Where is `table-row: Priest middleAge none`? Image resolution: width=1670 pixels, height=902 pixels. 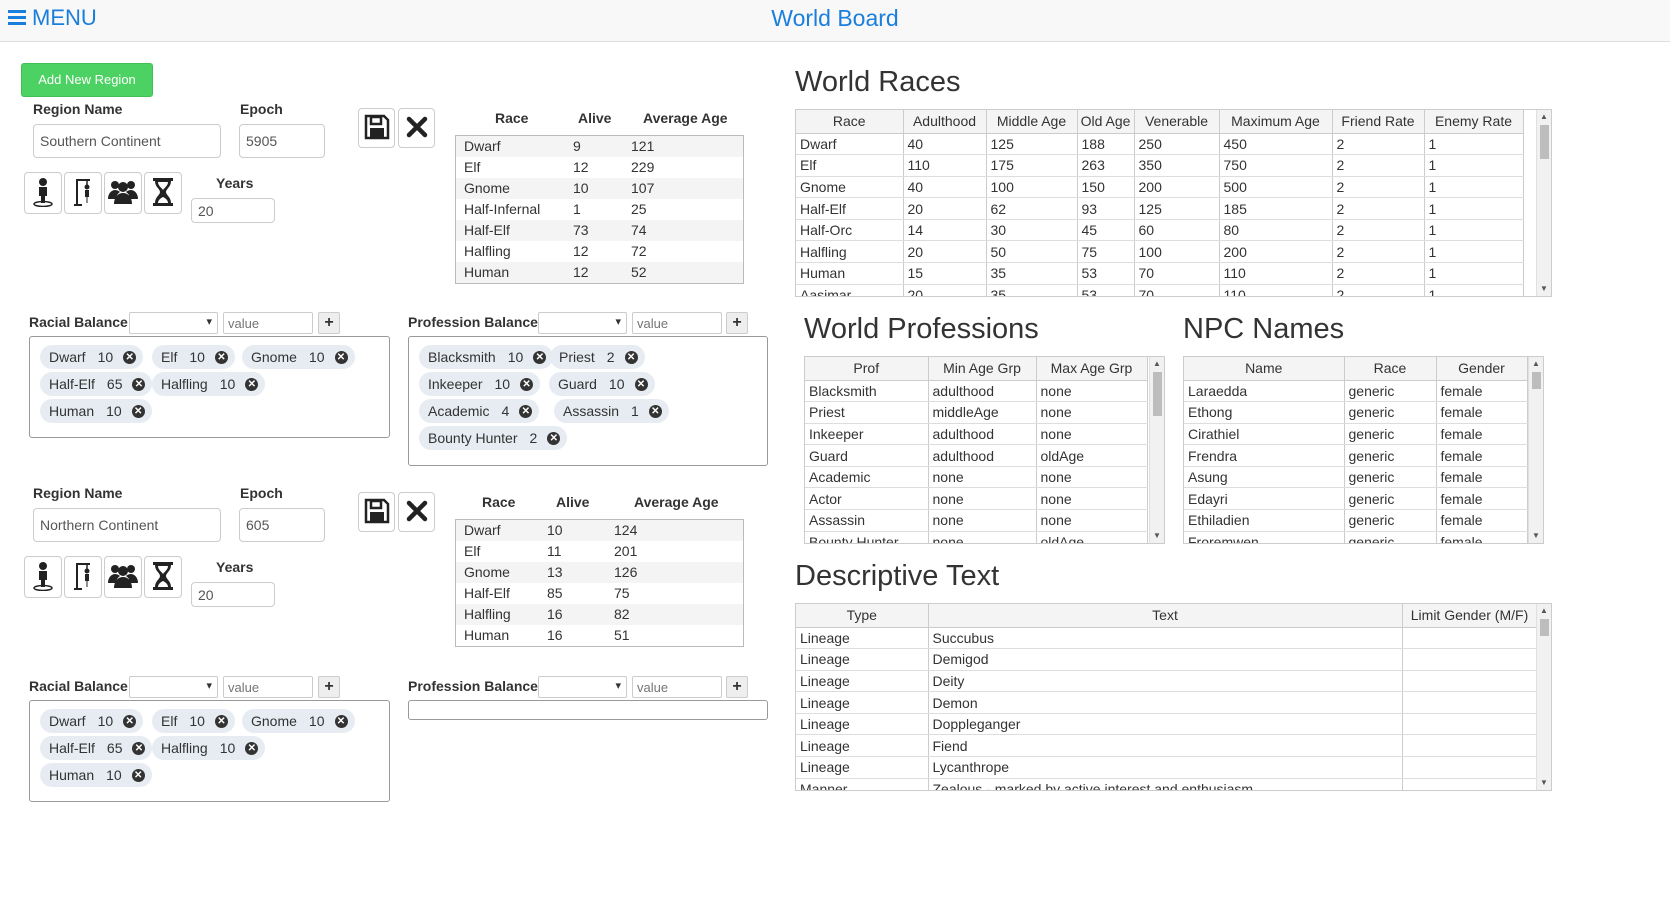
table-row: Priest middleAge none is located at coordinates (976, 412).